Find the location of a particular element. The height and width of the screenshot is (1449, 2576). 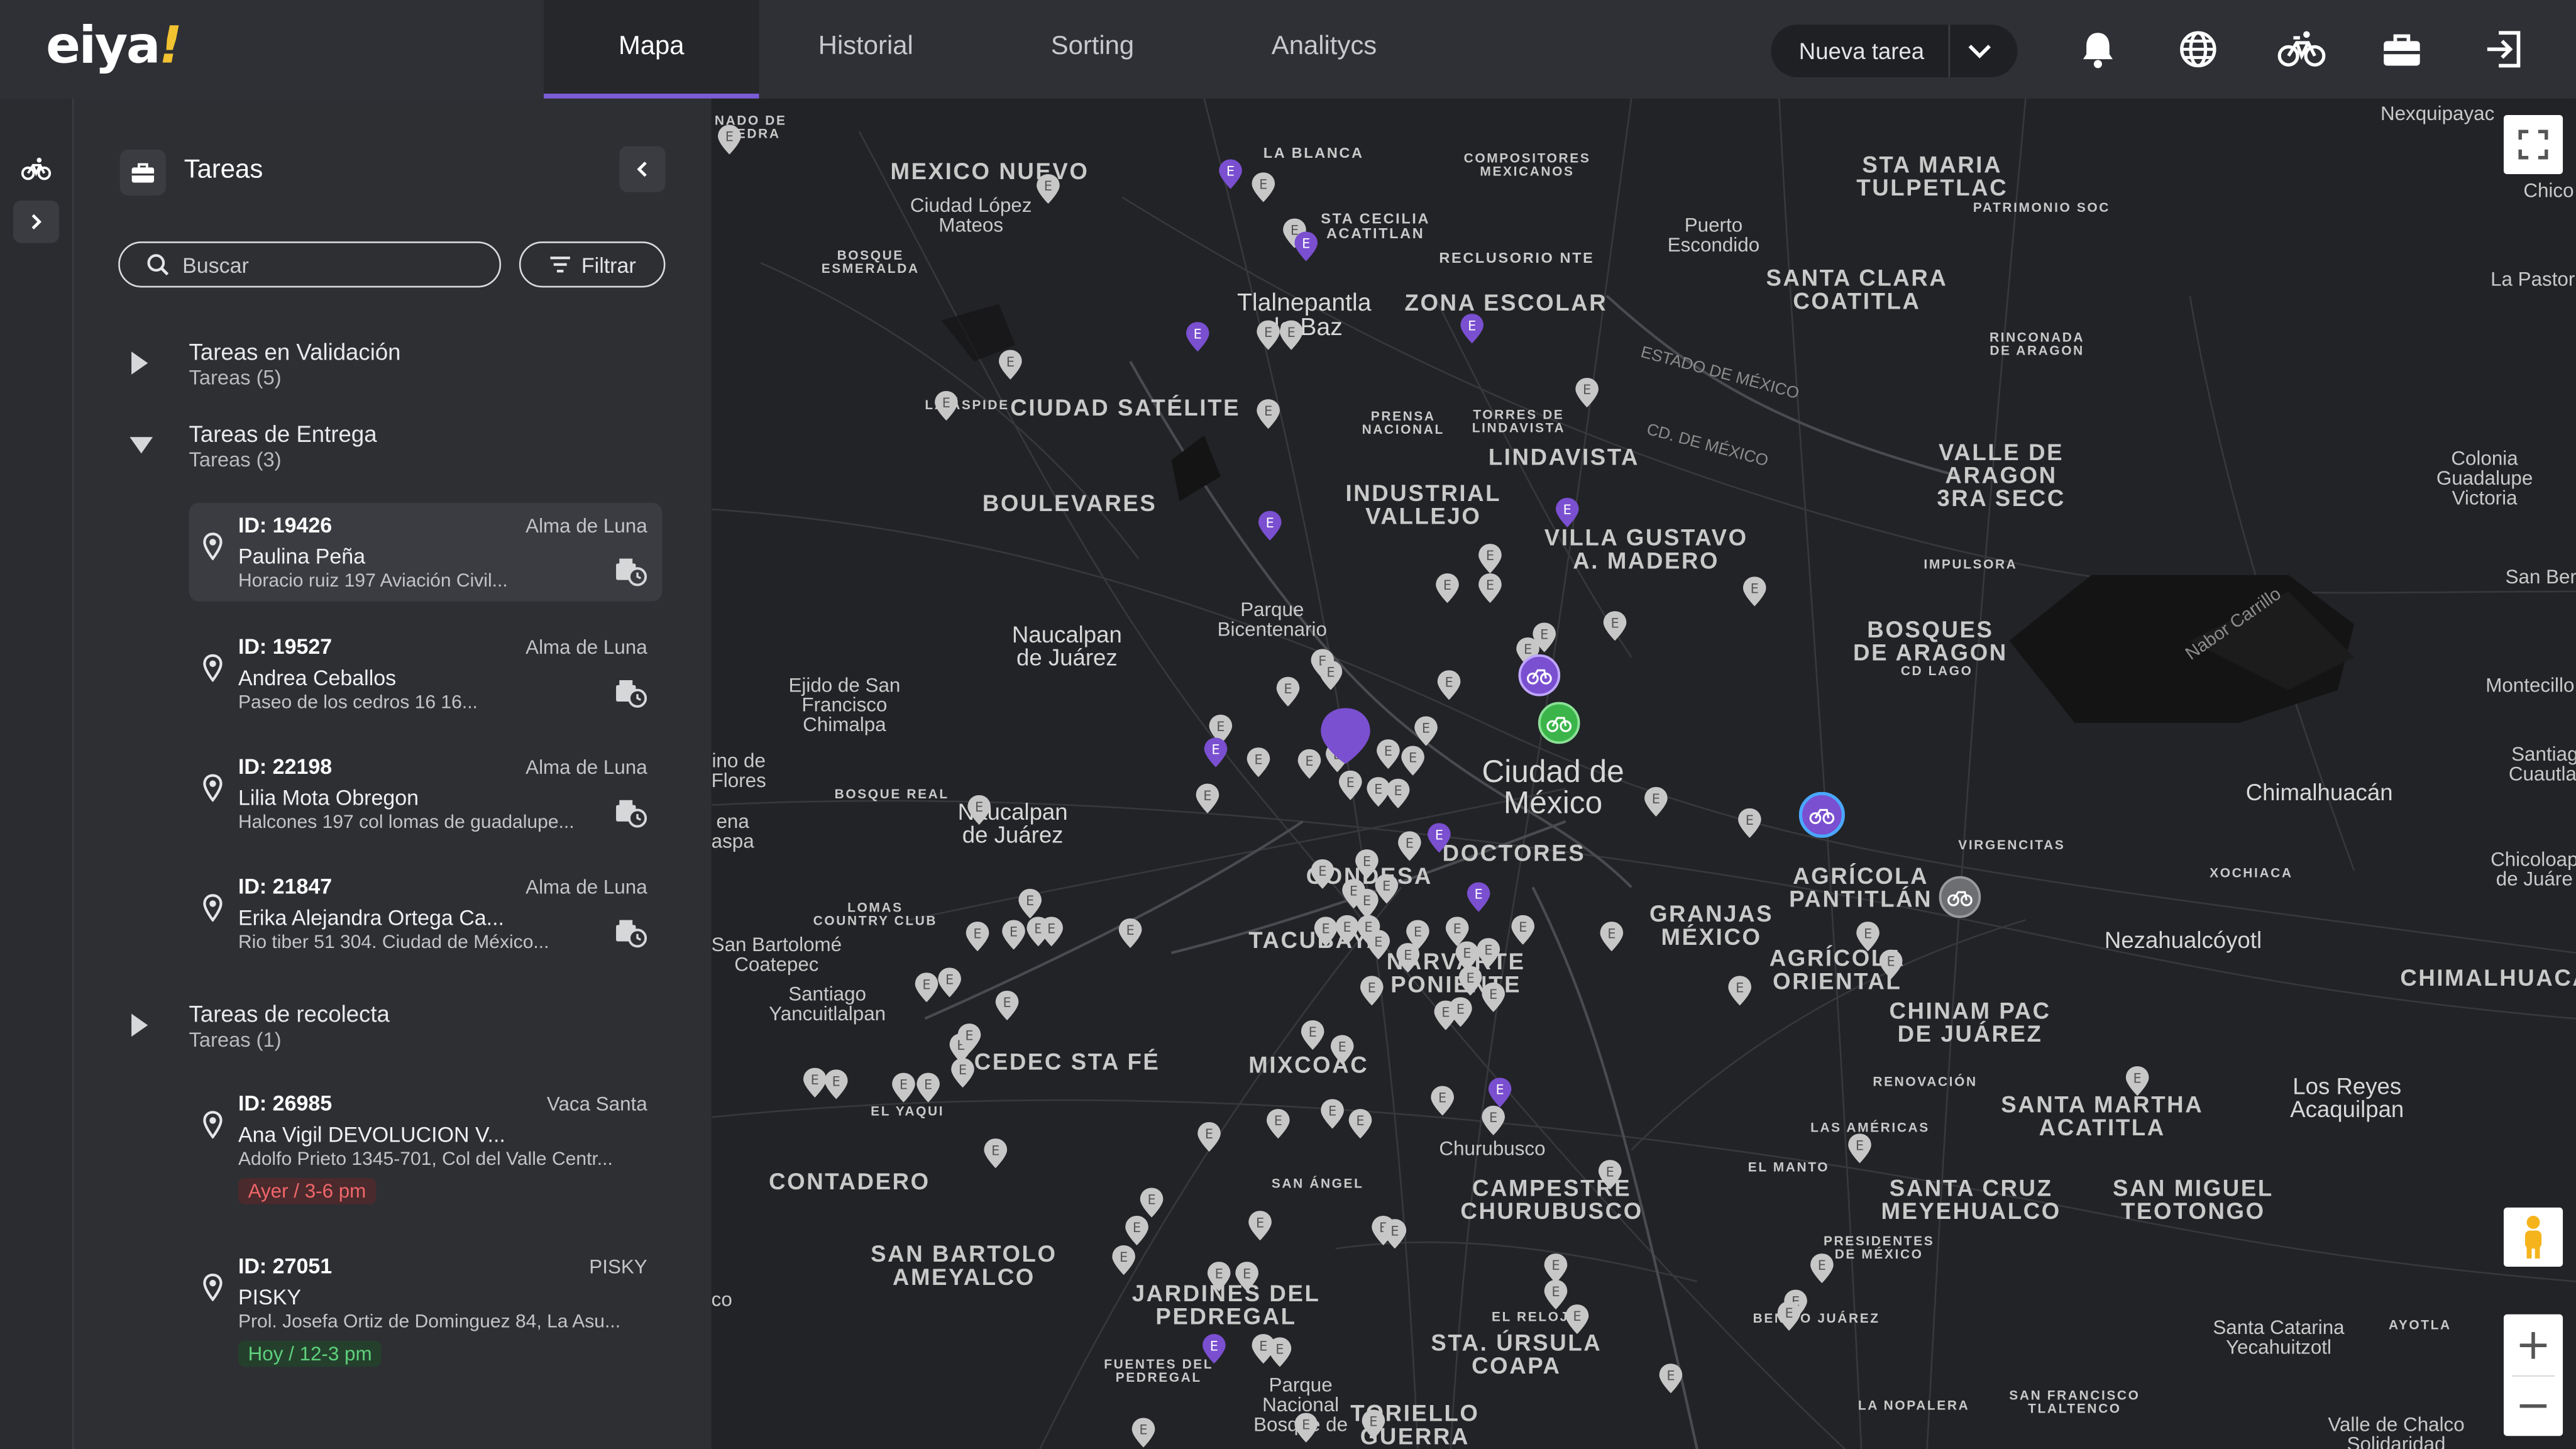

eiya-logo: eiya! is located at coordinates (114, 45).